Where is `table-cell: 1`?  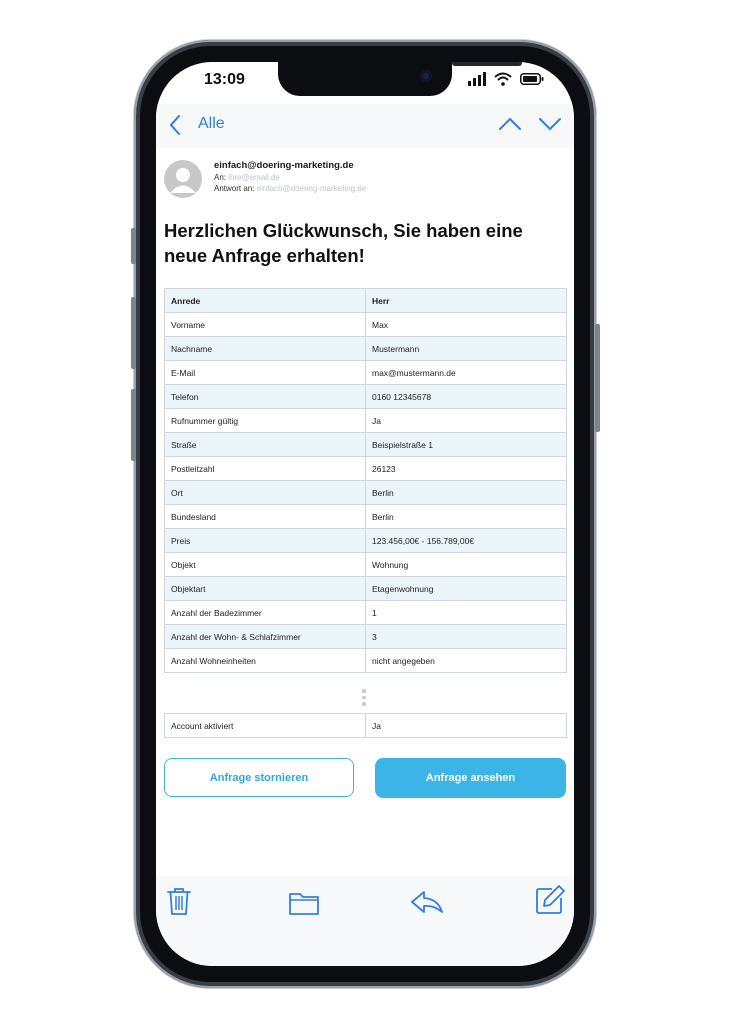
table-cell: 1 is located at coordinates (466, 613).